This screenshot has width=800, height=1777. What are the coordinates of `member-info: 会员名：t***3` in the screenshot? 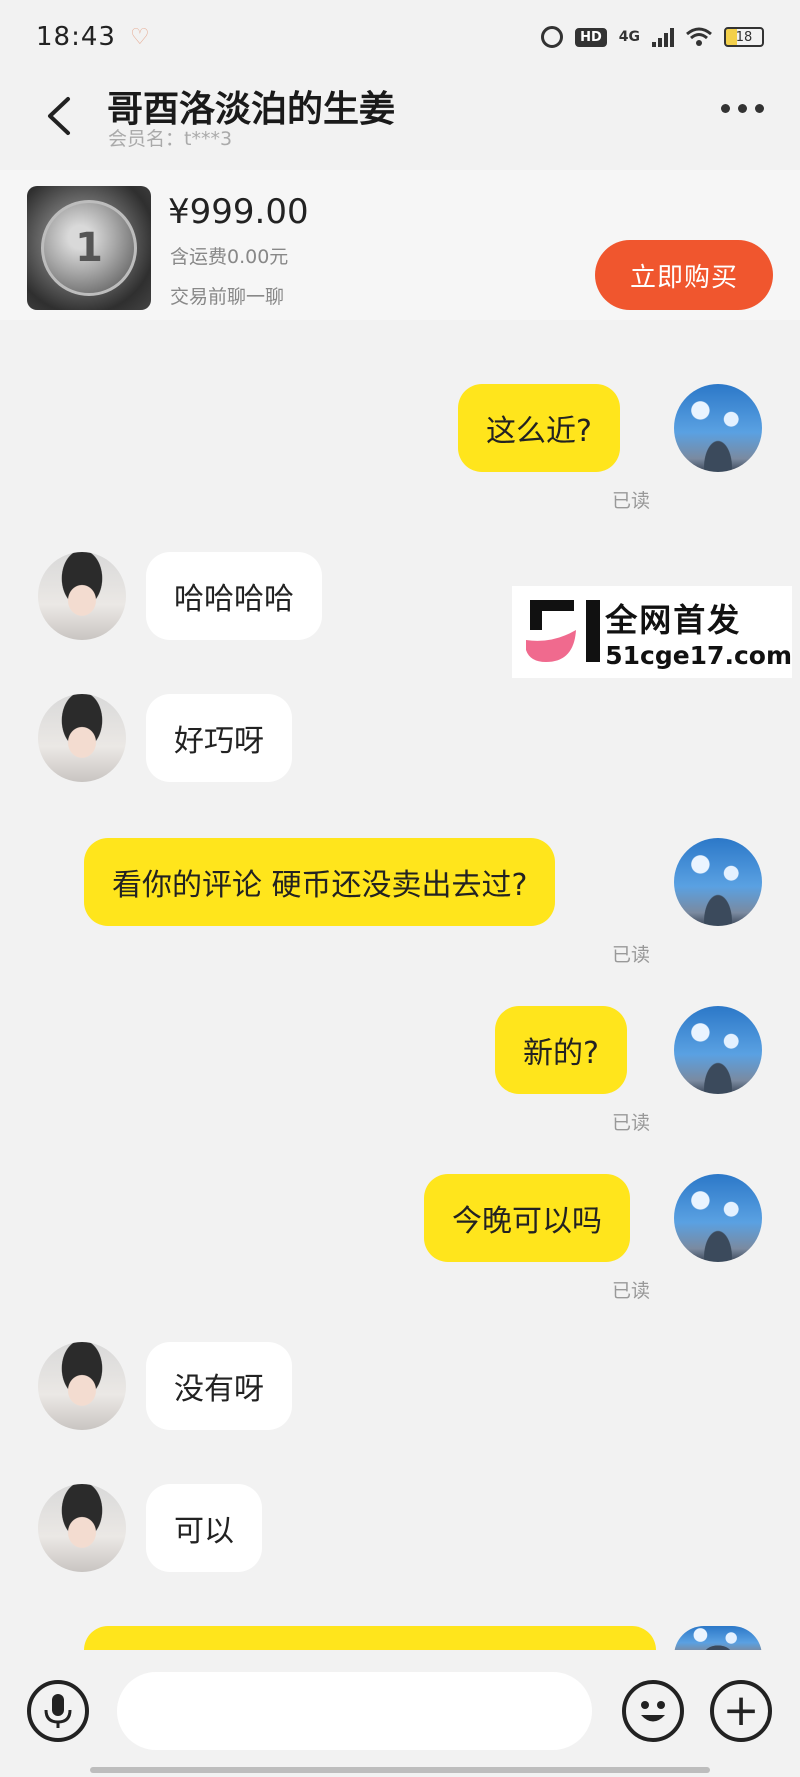 It's located at (170, 137).